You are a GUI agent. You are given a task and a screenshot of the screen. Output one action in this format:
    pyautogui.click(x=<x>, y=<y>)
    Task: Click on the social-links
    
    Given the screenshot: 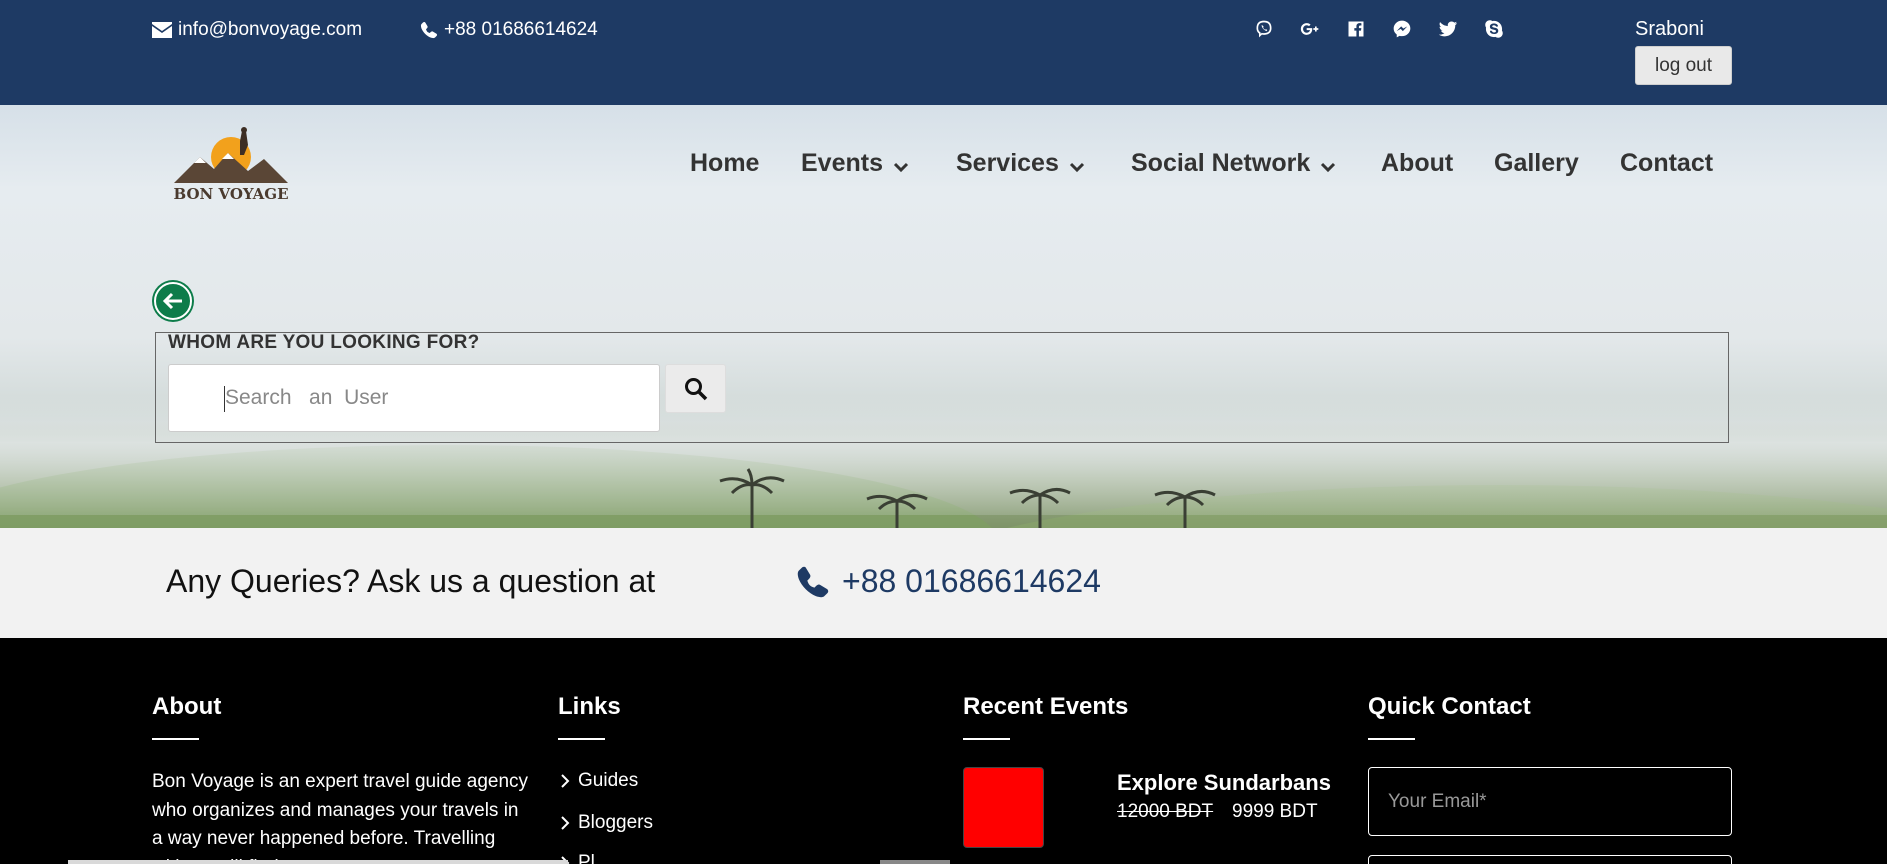 What is the action you would take?
    pyautogui.click(x=1379, y=29)
    